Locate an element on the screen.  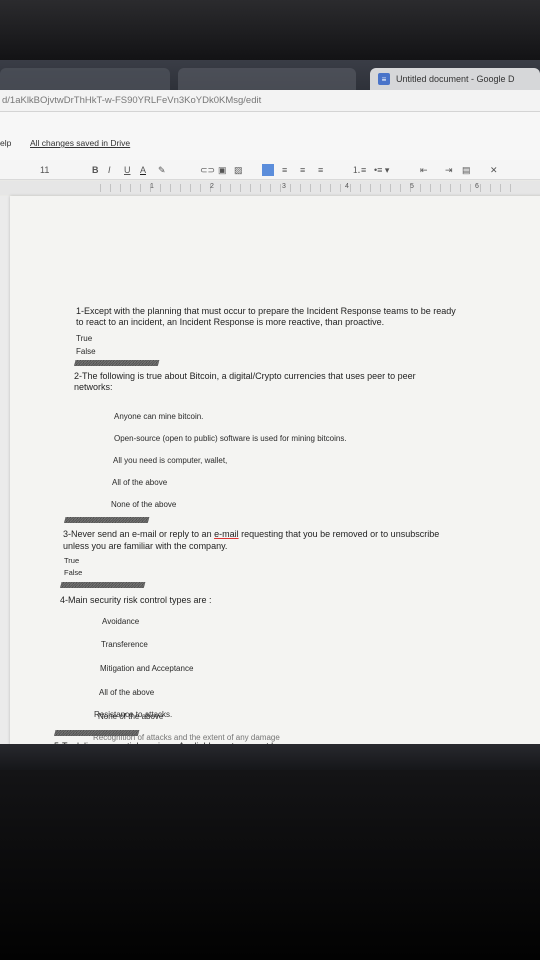
tab-title: Untitled document - Google D is located at coordinates (455, 79).